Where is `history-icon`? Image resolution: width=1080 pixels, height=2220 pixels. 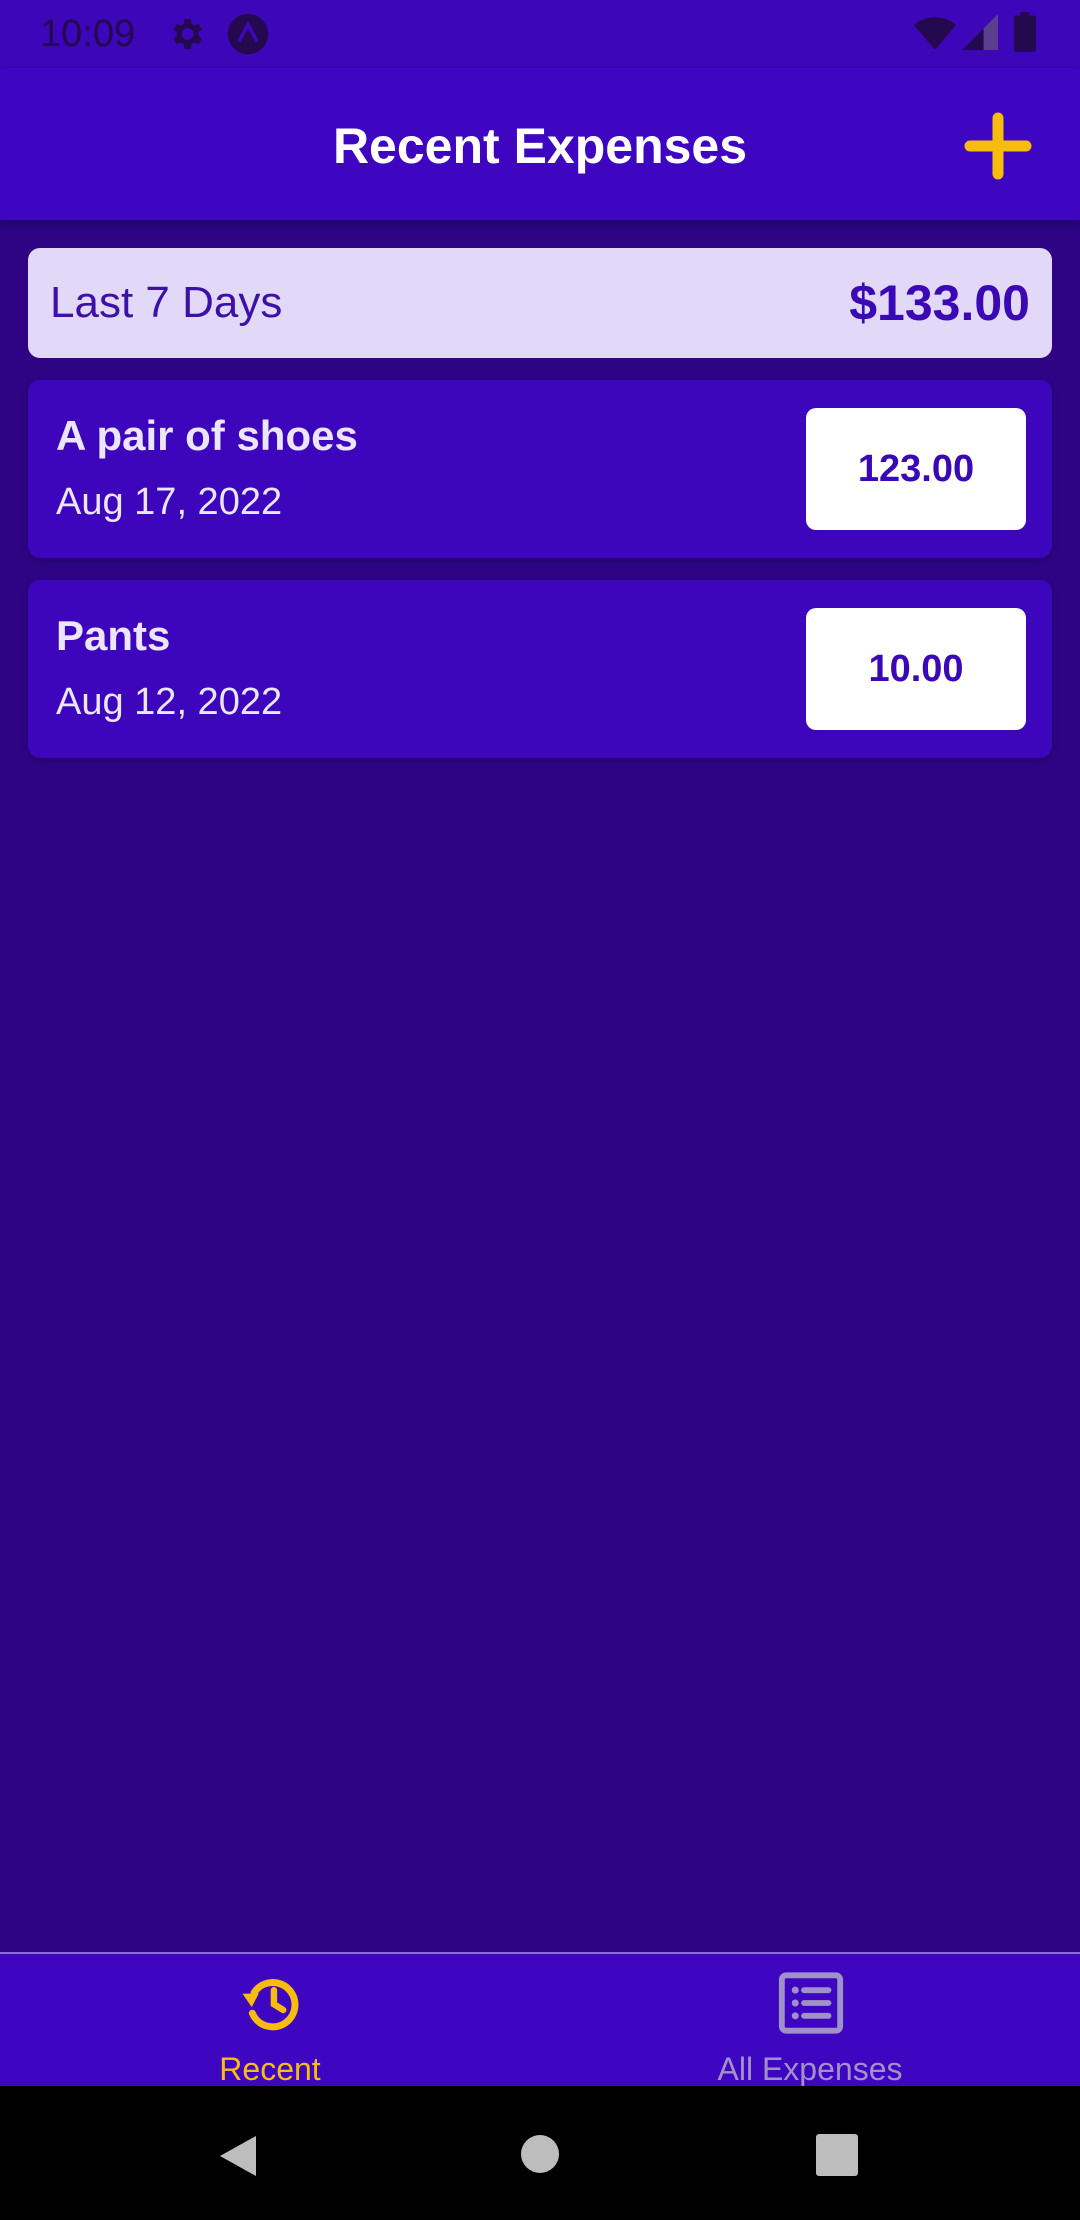 history-icon is located at coordinates (270, 2005).